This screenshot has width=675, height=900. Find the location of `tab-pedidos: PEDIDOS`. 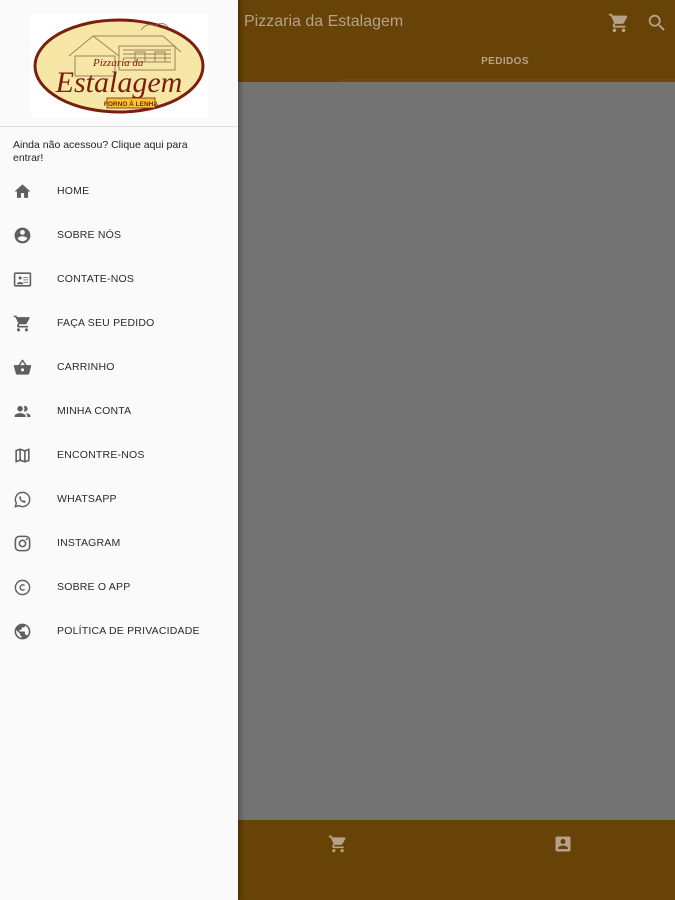

tab-pedidos: PEDIDOS is located at coordinates (505, 61).